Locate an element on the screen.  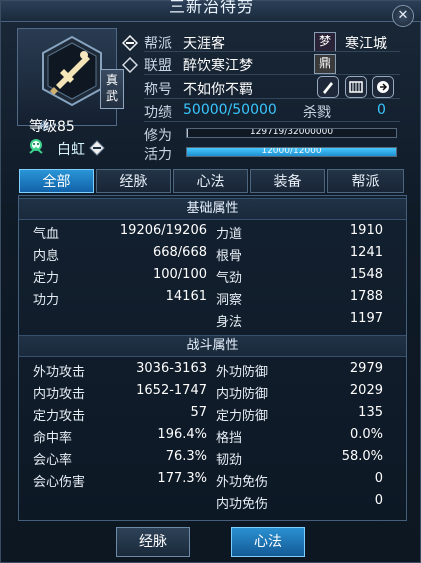
meridian-button: 经脉 is located at coordinates (153, 542).